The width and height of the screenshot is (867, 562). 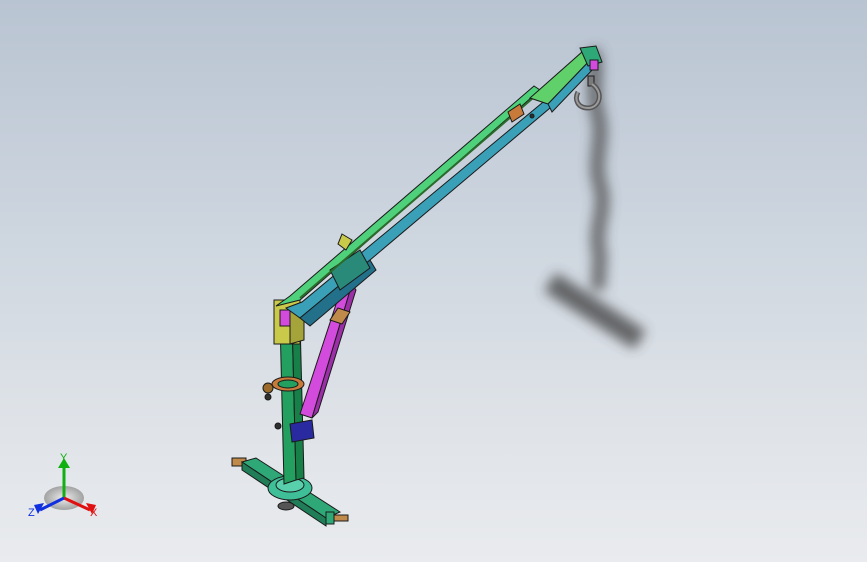 I want to click on x-axis-label: X, so click(x=94, y=513).